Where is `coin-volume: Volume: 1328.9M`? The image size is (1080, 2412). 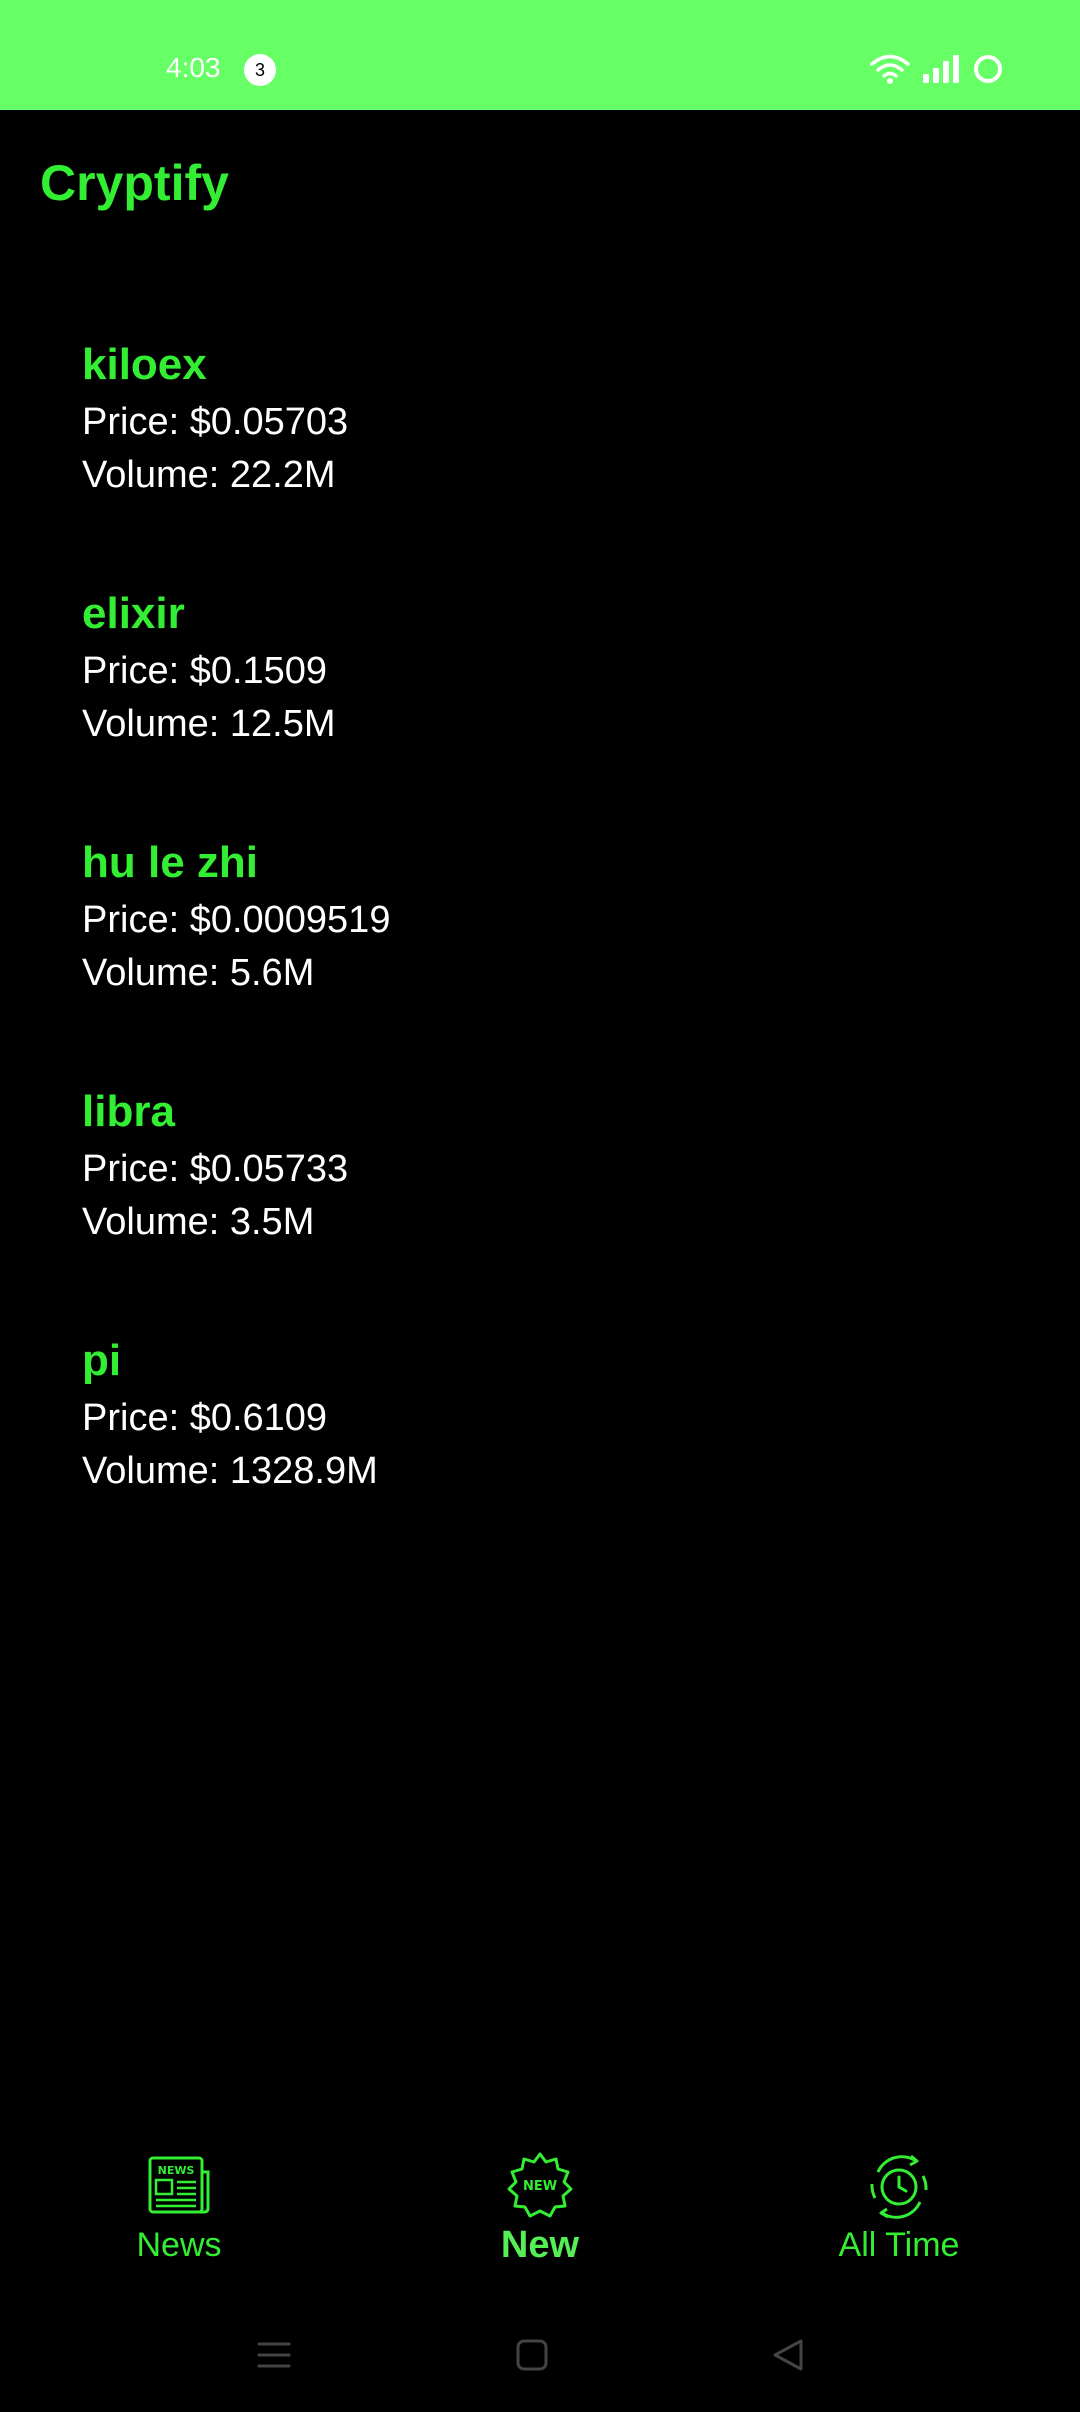
coin-volume: Volume: 1328.9M is located at coordinates (230, 1471).